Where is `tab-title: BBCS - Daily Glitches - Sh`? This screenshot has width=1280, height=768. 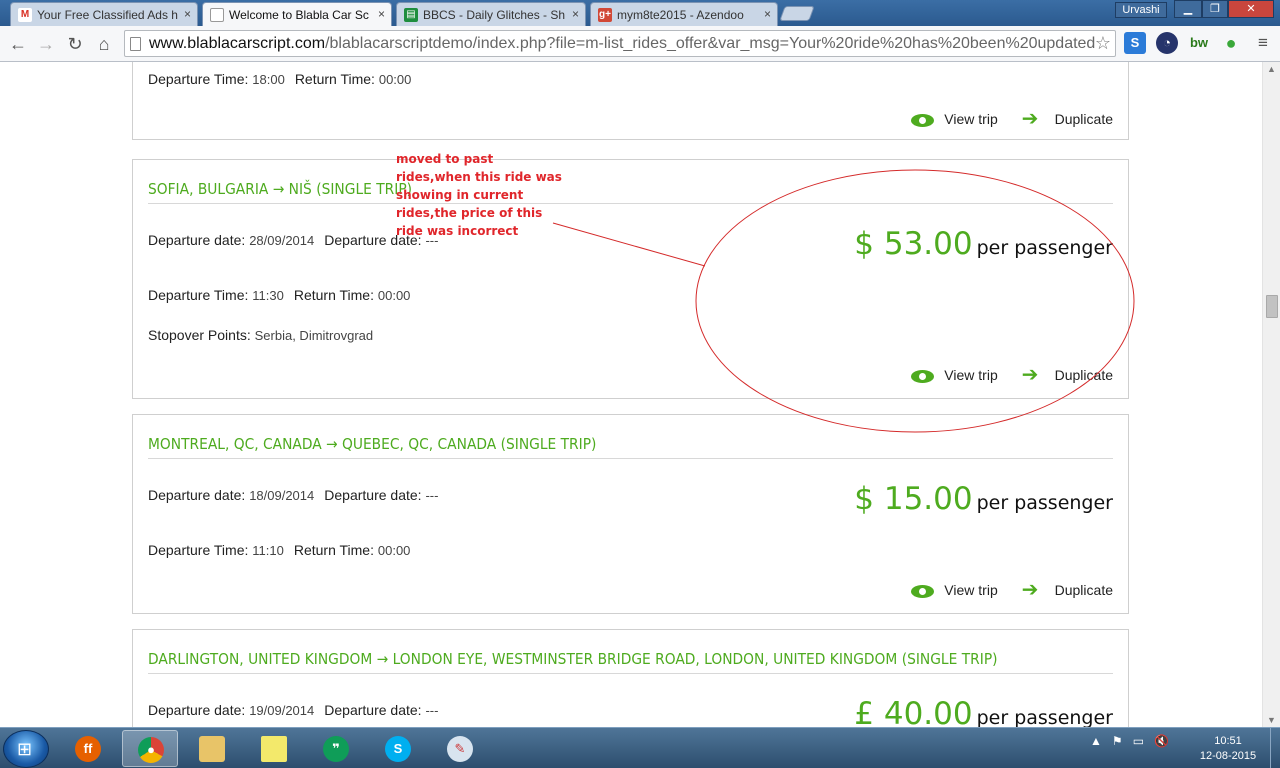 tab-title: BBCS - Daily Glitches - Sh is located at coordinates (494, 15).